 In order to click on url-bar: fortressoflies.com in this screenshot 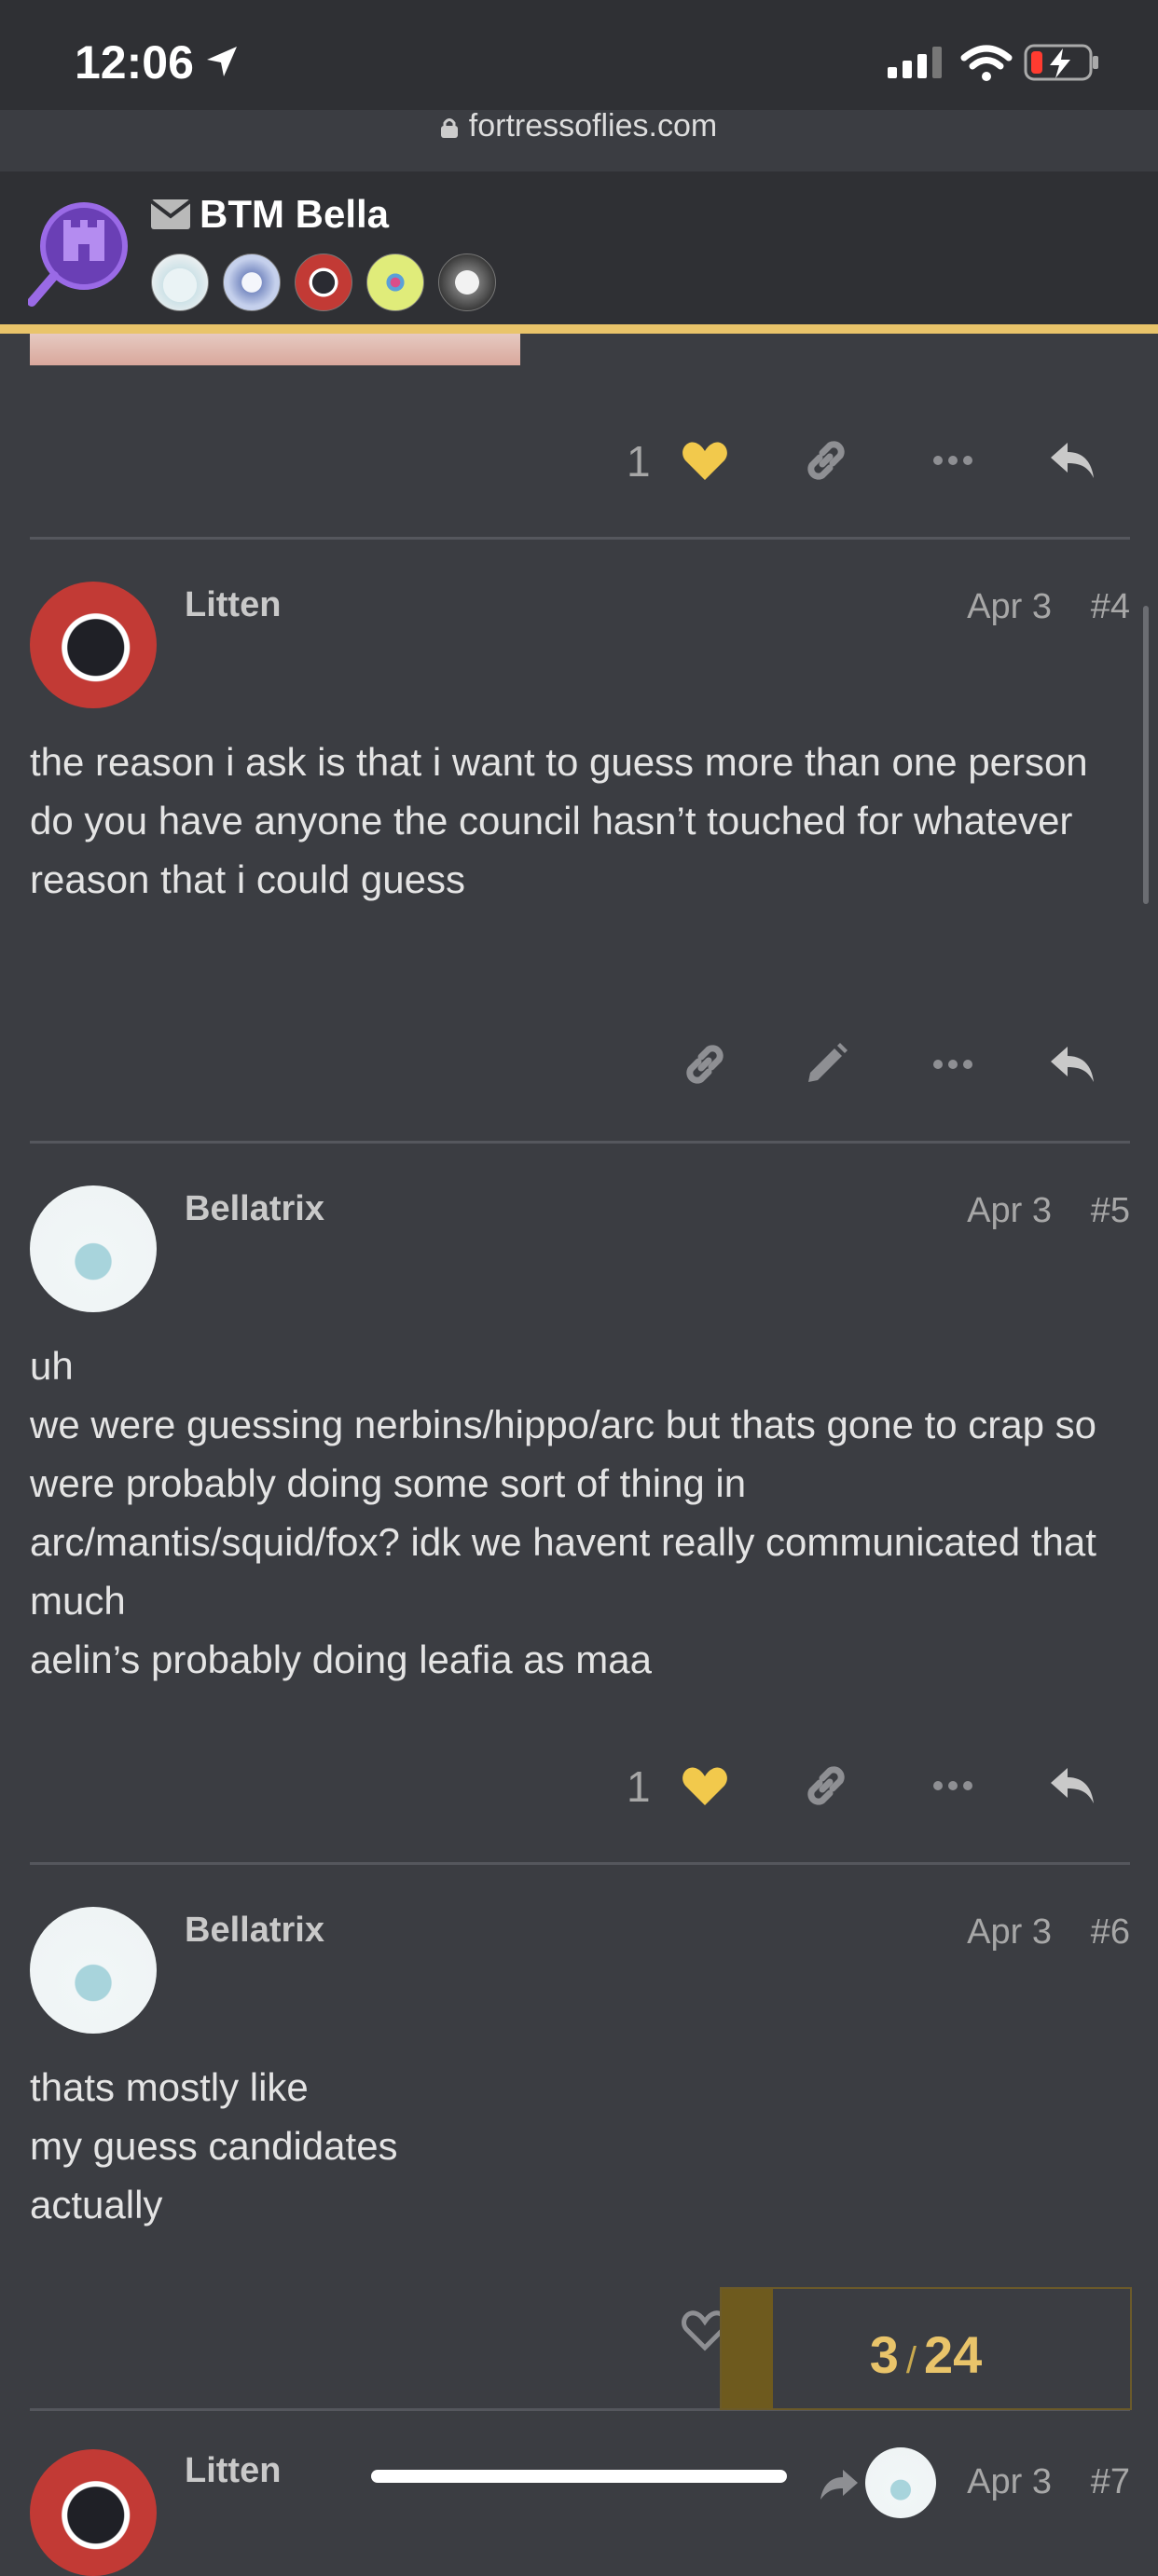, I will do `click(579, 126)`.